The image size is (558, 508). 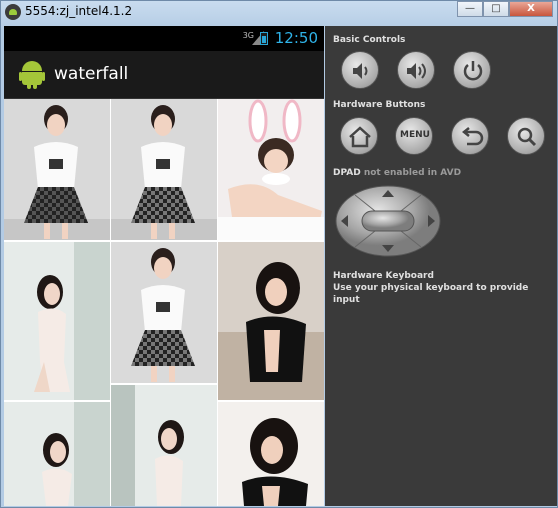 What do you see at coordinates (32, 75) in the screenshot?
I see `android-logo-icon` at bounding box center [32, 75].